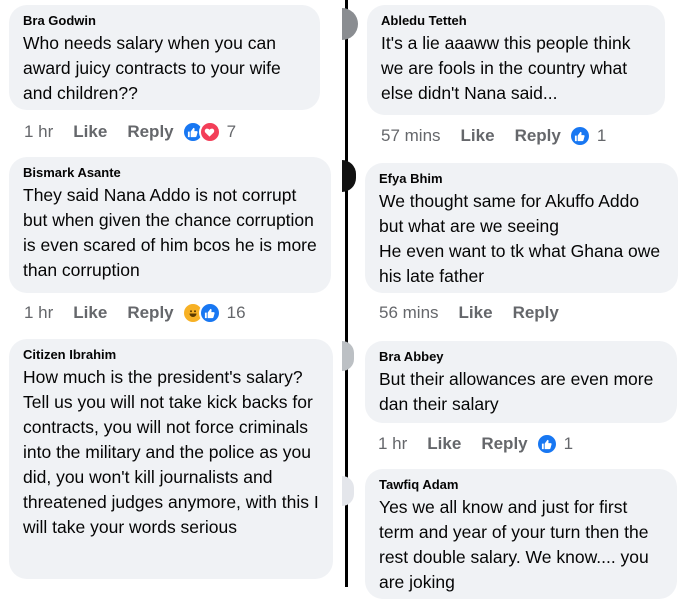 This screenshot has height=599, width=685. Describe the element at coordinates (521, 484) in the screenshot. I see `commenter-name: Tawfiq Adam` at that location.